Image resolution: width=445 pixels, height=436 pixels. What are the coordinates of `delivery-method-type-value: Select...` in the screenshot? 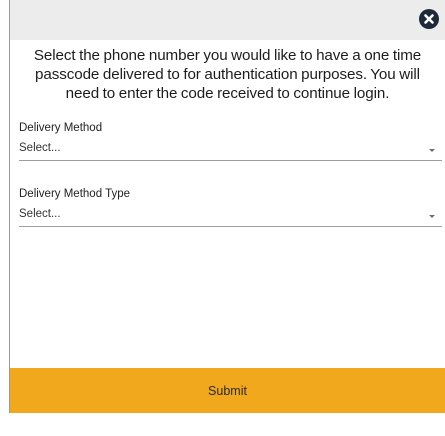 It's located at (40, 214).